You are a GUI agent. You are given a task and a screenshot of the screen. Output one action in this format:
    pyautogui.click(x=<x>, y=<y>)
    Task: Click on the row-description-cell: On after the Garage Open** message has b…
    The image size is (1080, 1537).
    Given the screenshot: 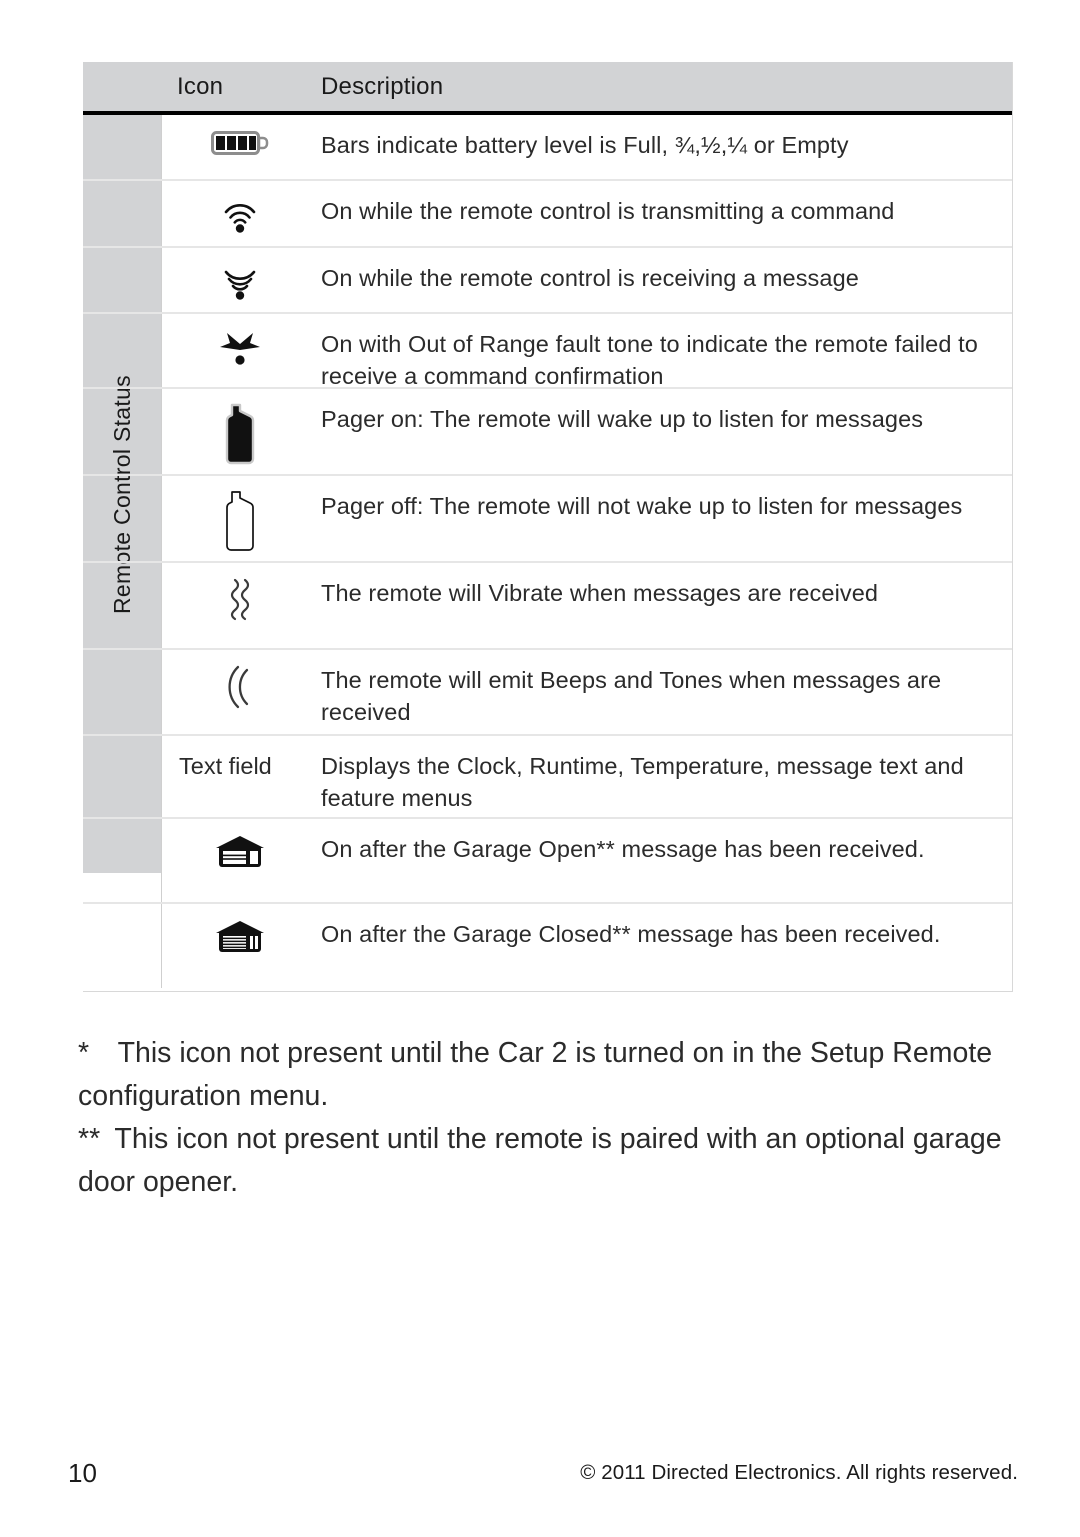 What is the action you would take?
    pyautogui.click(x=665, y=860)
    